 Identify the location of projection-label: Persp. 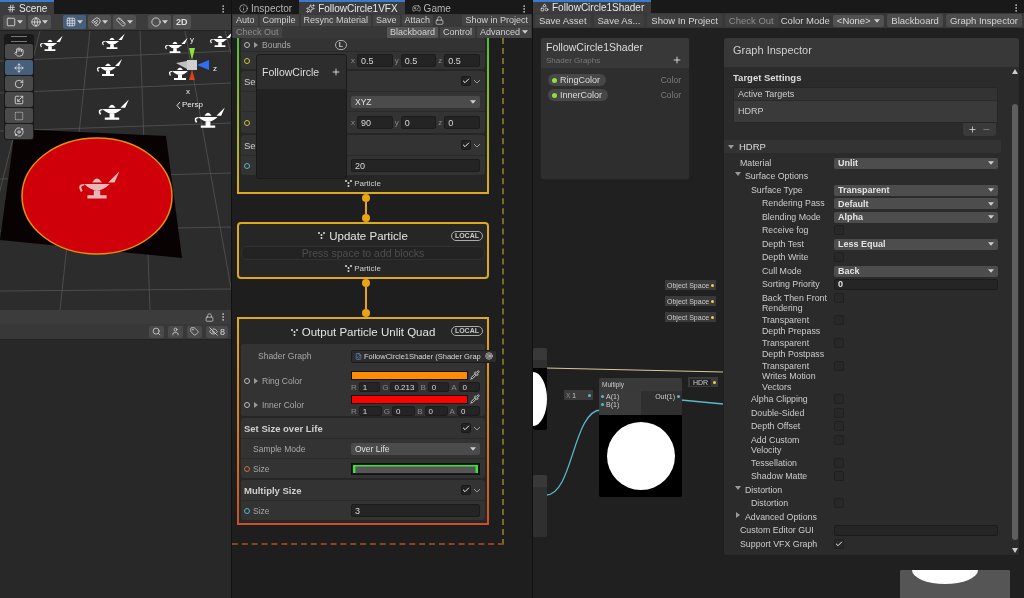
(192, 104).